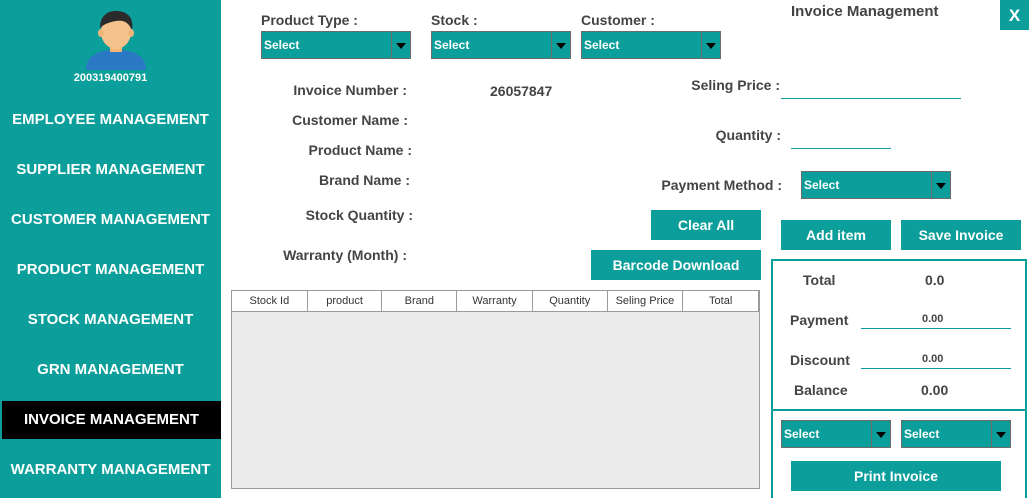  Describe the element at coordinates (452, 45) in the screenshot. I see `stock-select-value: Select` at that location.